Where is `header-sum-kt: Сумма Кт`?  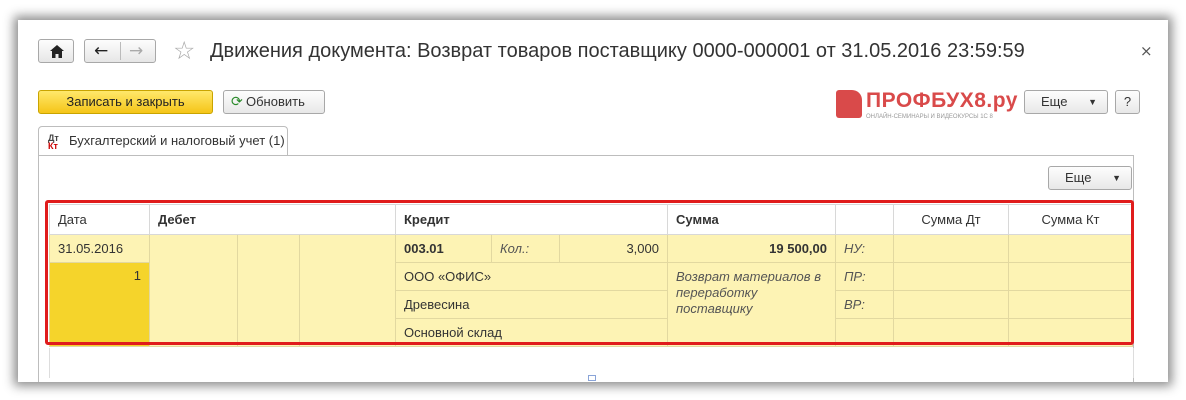 header-sum-kt: Сумма Кт is located at coordinates (1070, 219).